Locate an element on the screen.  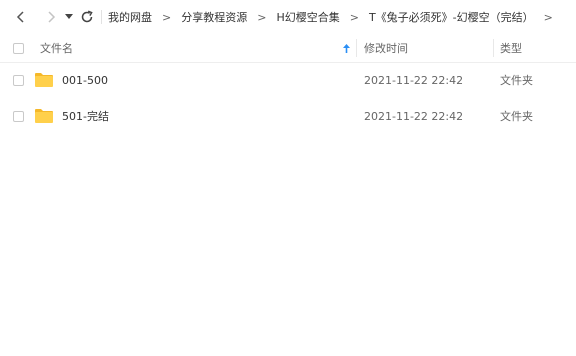
column-header-type: 类型 is located at coordinates (511, 48).